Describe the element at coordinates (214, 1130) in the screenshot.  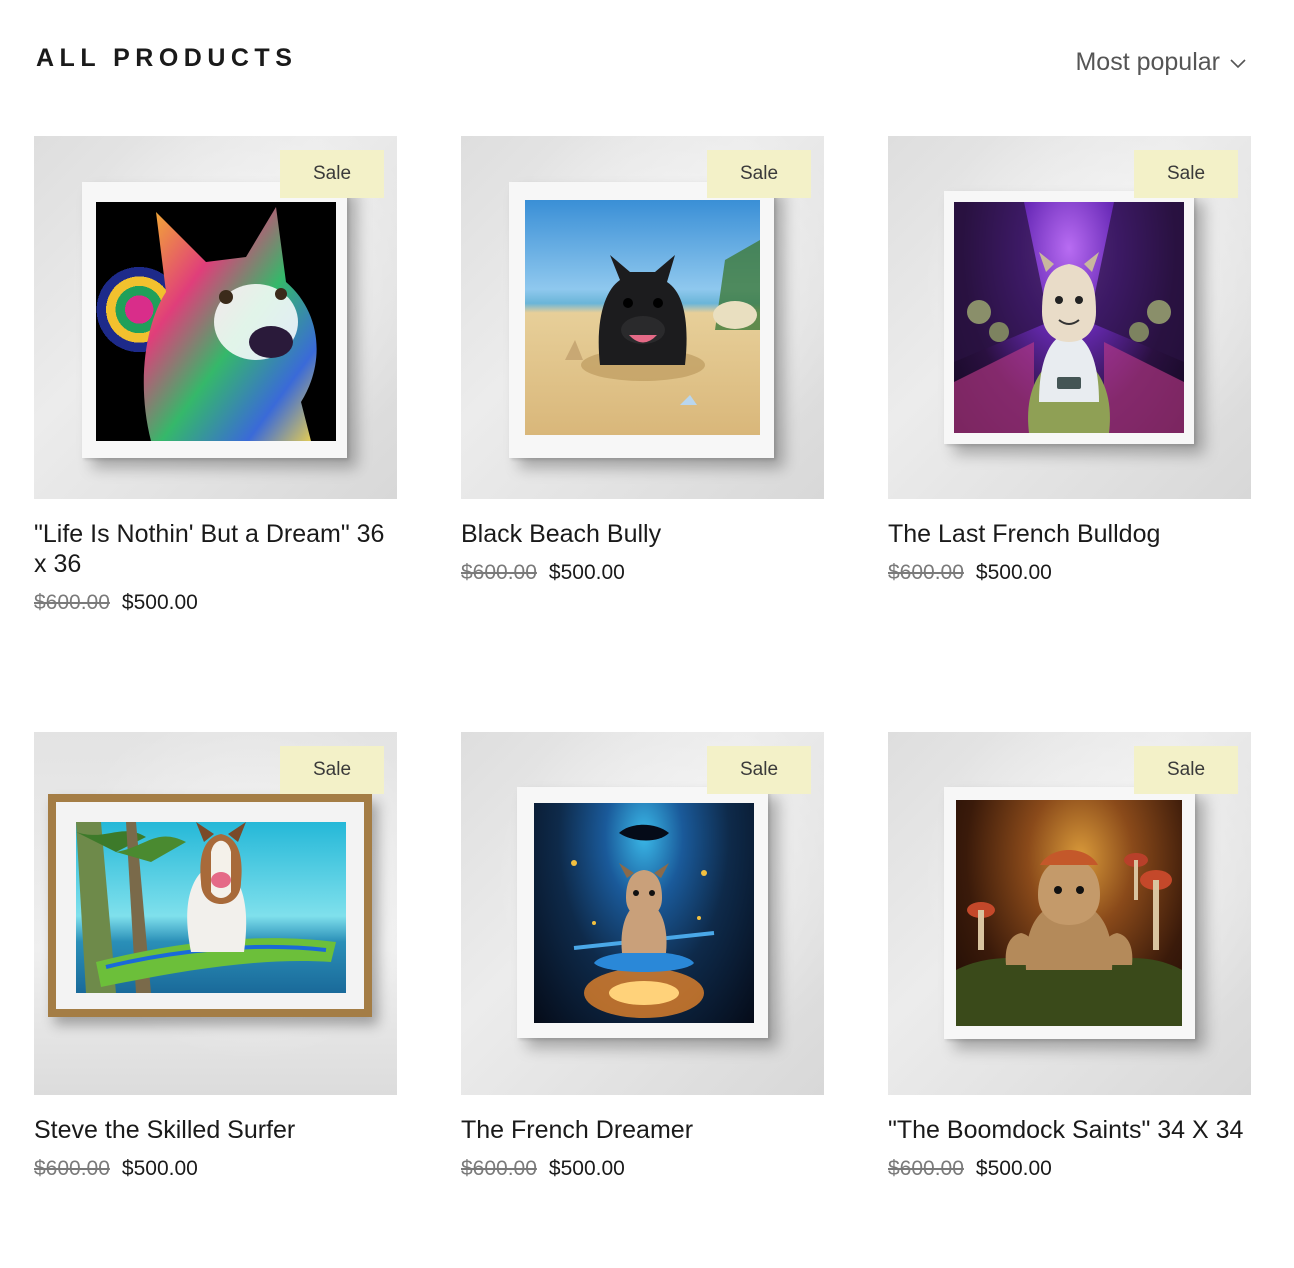
I see `product-title: Steve the Skilled Surfer` at that location.